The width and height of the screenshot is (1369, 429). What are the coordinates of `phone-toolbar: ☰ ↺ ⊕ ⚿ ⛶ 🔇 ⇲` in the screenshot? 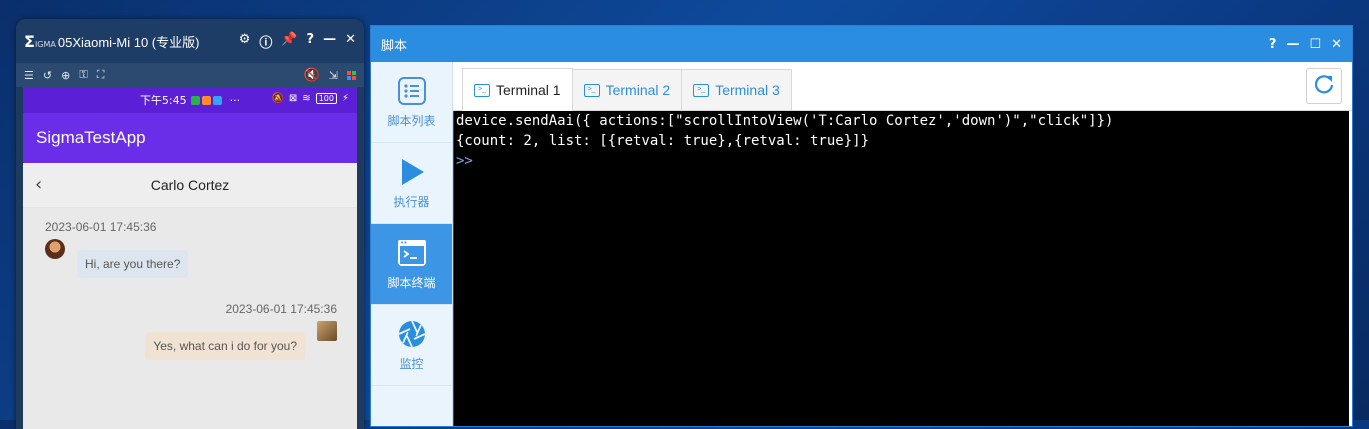 It's located at (190, 75).